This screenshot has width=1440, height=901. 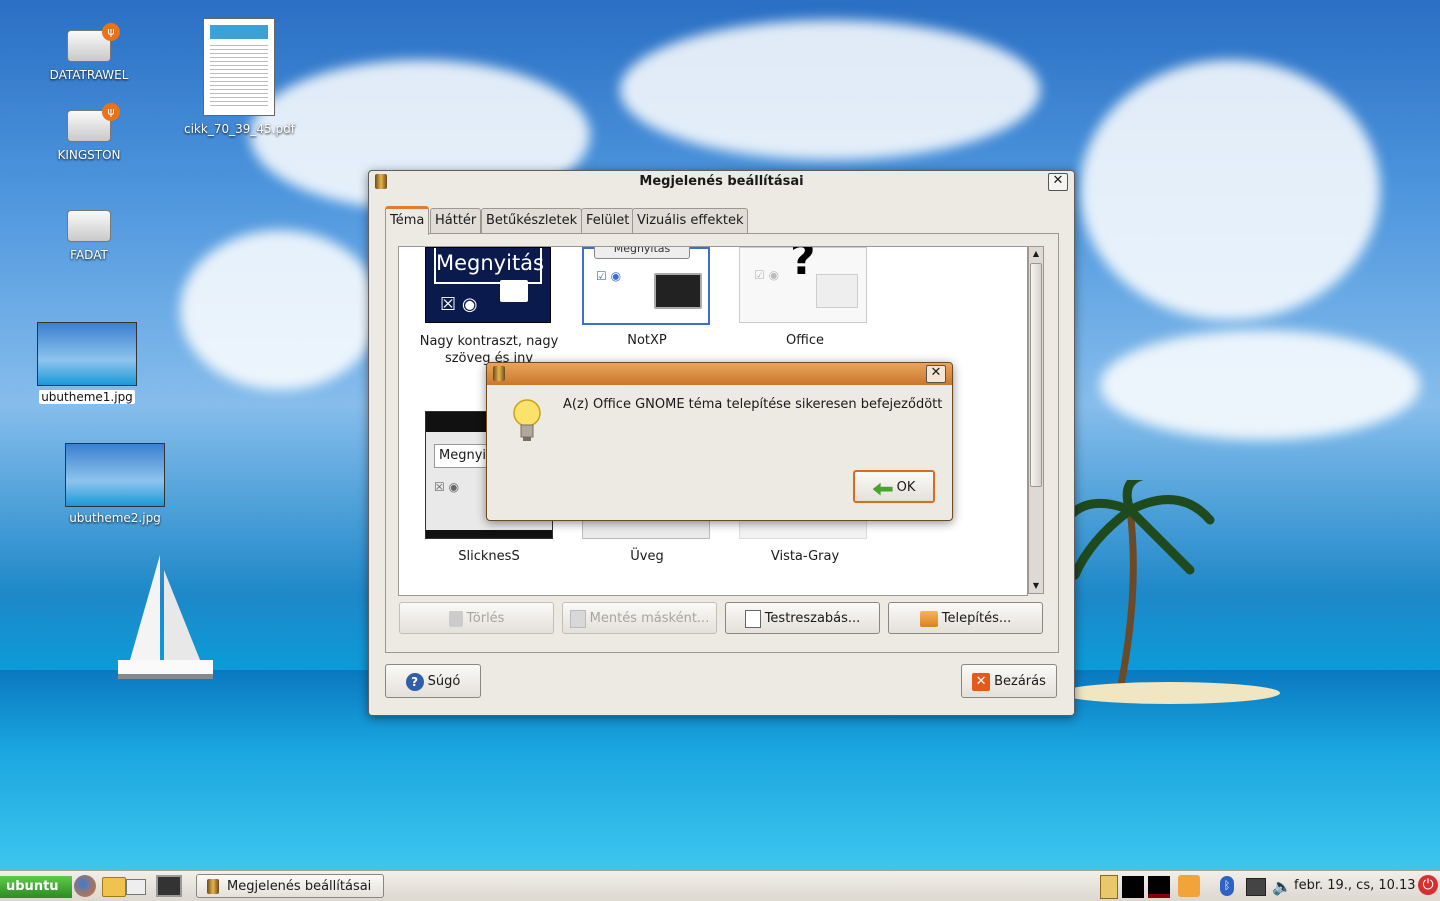 What do you see at coordinates (85, 886) in the screenshot?
I see `firefox-icon` at bounding box center [85, 886].